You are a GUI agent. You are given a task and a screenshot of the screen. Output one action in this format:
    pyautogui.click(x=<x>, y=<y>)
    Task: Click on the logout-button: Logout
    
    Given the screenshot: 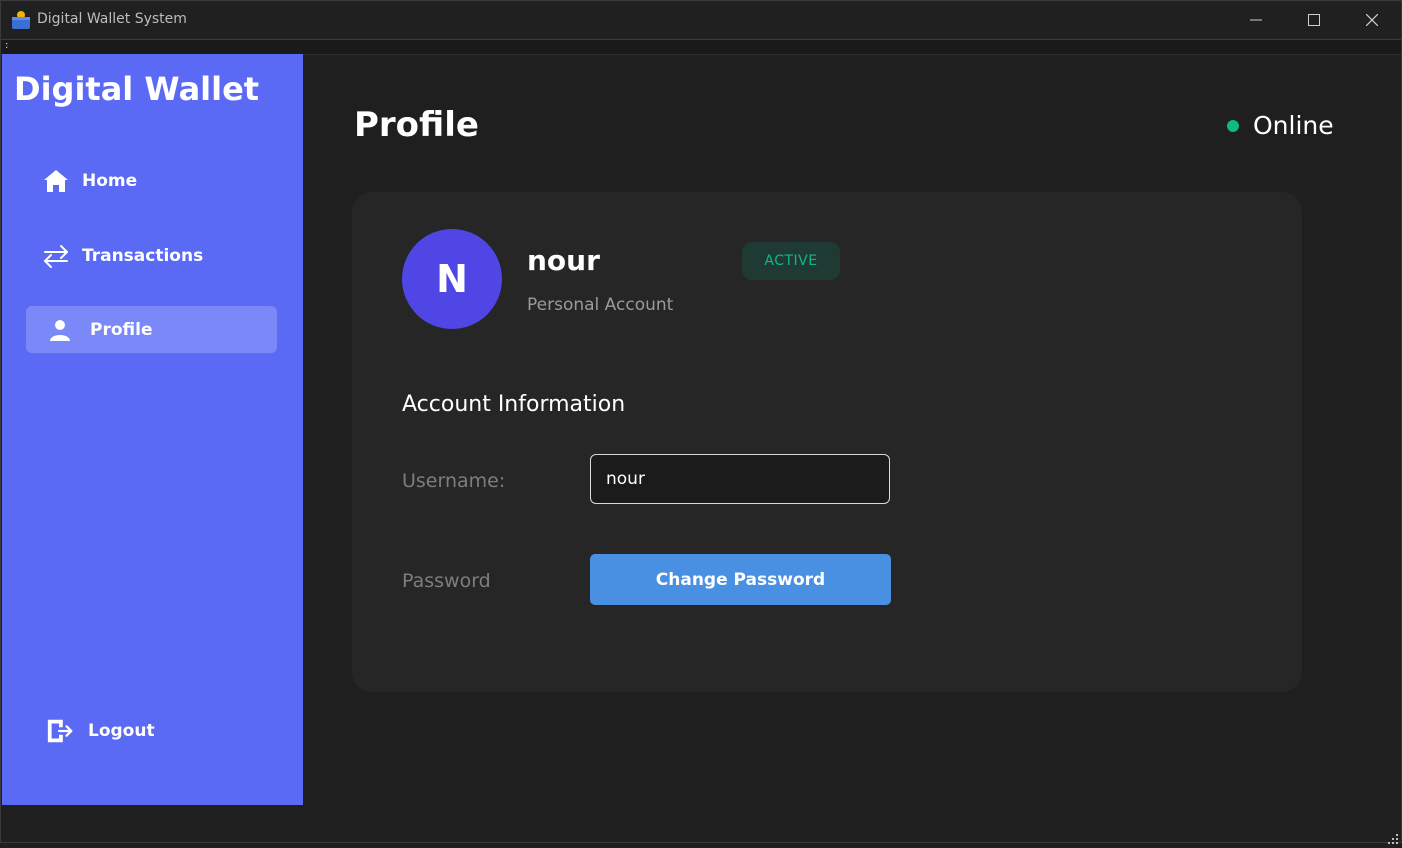 What is the action you would take?
    pyautogui.click(x=151, y=730)
    